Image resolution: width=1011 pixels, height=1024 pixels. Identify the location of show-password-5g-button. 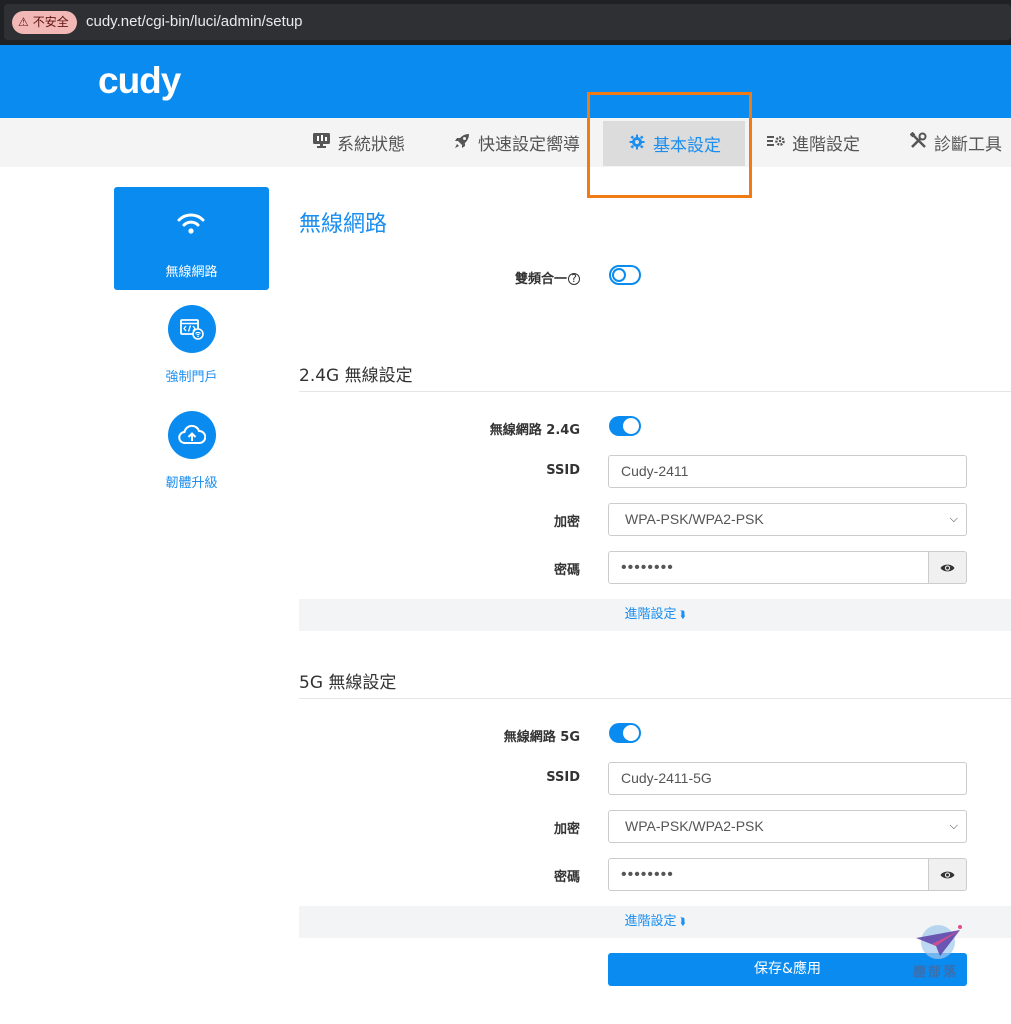
(947, 874).